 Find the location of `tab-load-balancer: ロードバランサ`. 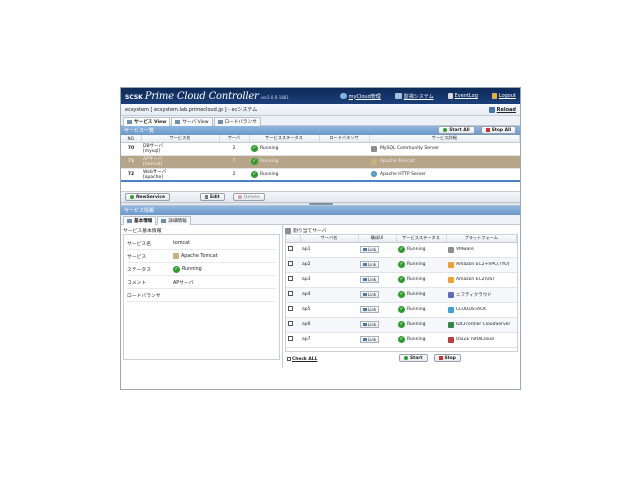

tab-load-balancer: ロードバランサ is located at coordinates (237, 121).